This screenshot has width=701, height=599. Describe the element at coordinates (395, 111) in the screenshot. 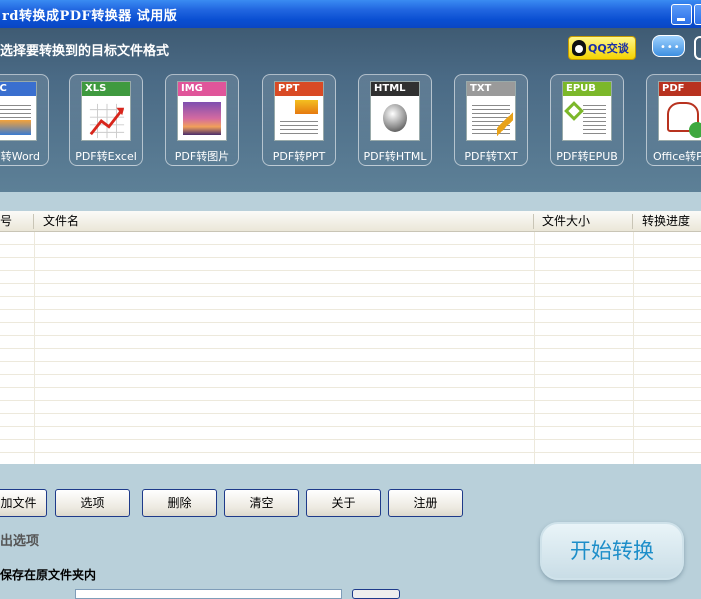

I see `html-doc-icon: HTML` at that location.